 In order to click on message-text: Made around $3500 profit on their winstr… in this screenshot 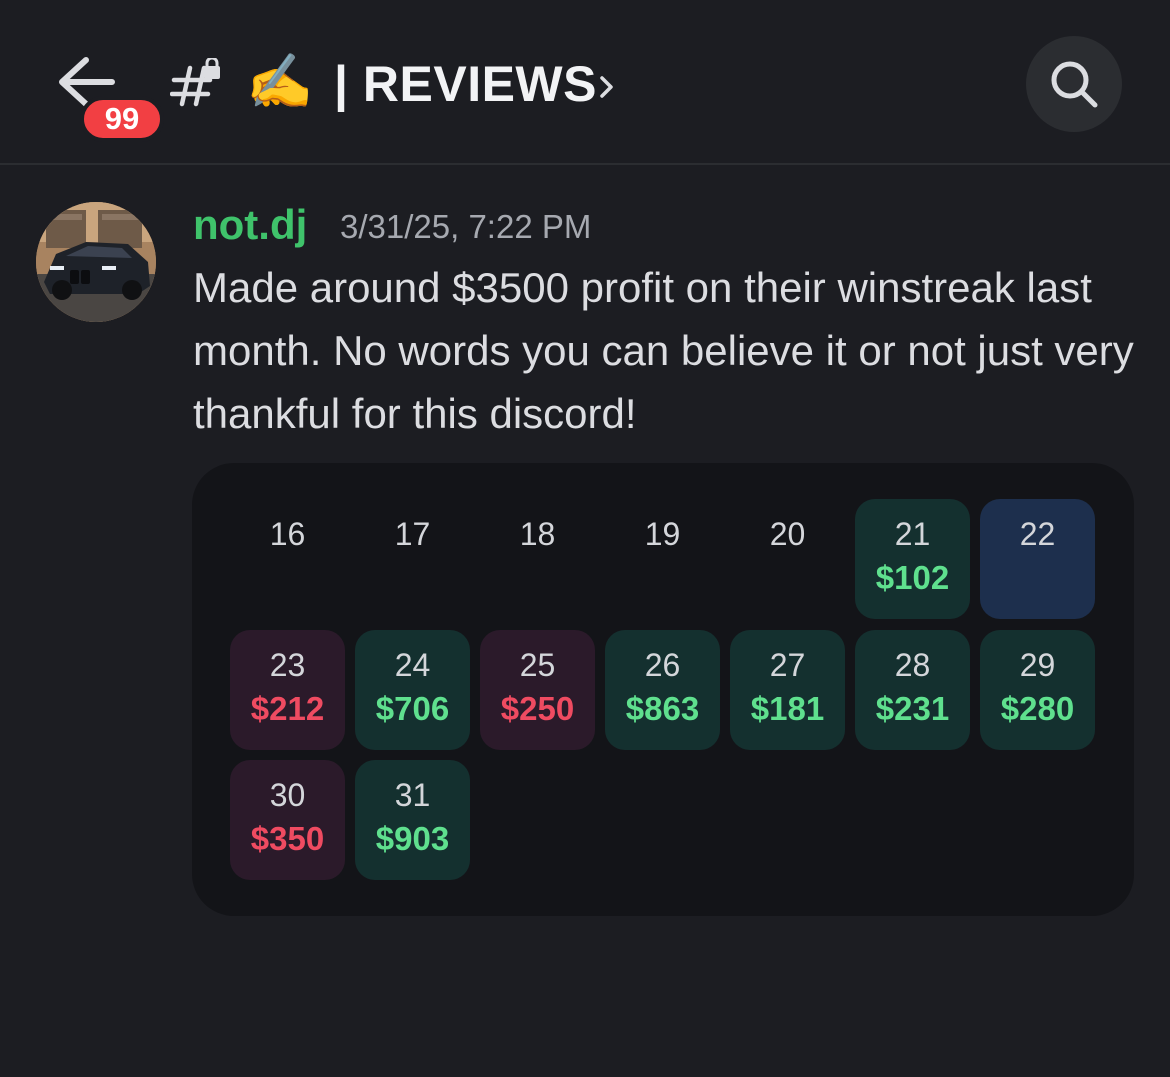, I will do `click(663, 350)`.